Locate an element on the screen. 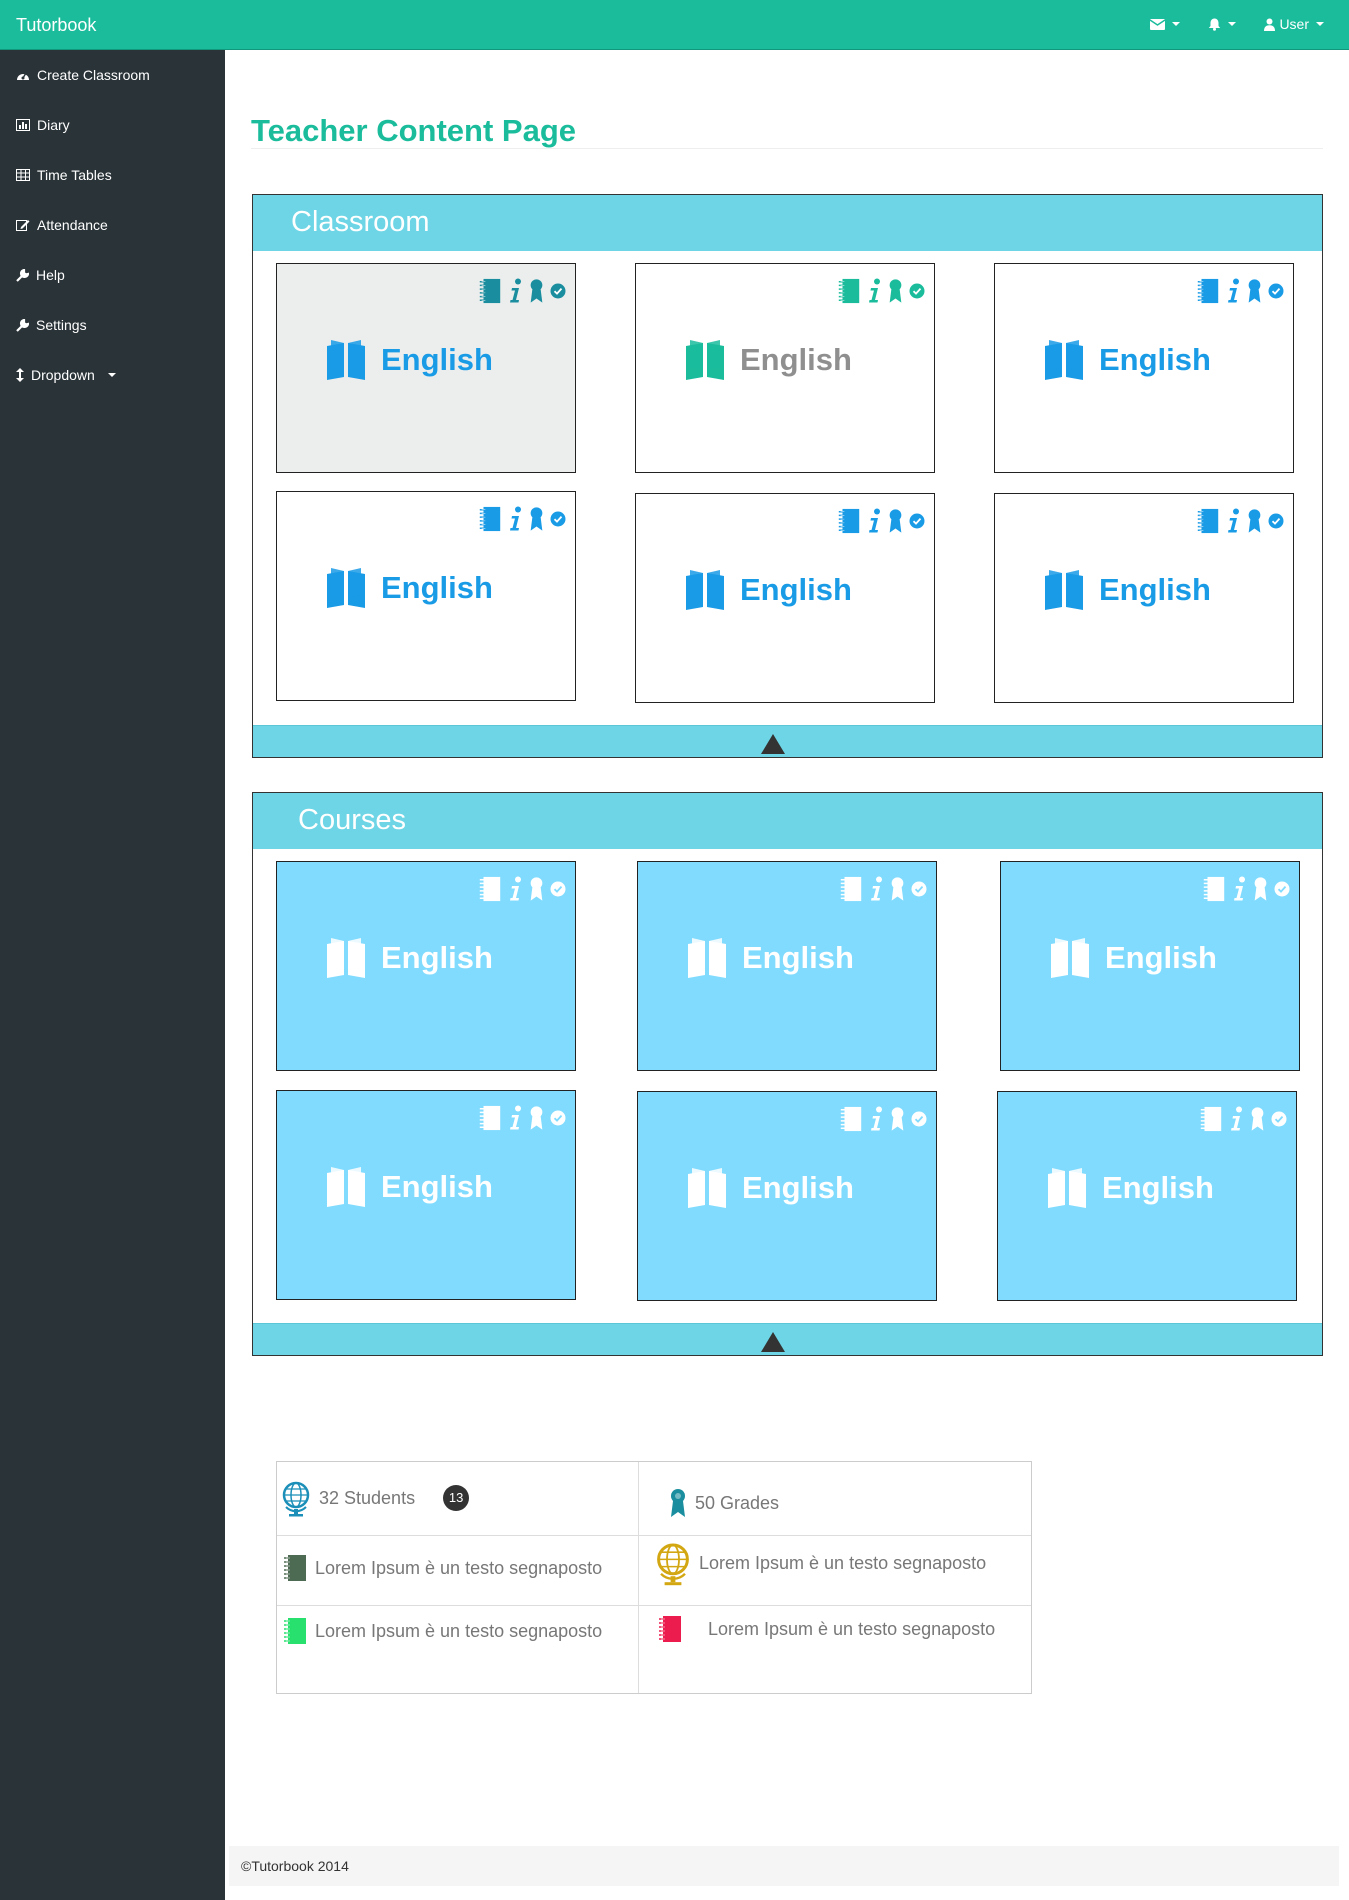 The width and height of the screenshot is (1349, 1900). wrench-icon is located at coordinates (22, 275).